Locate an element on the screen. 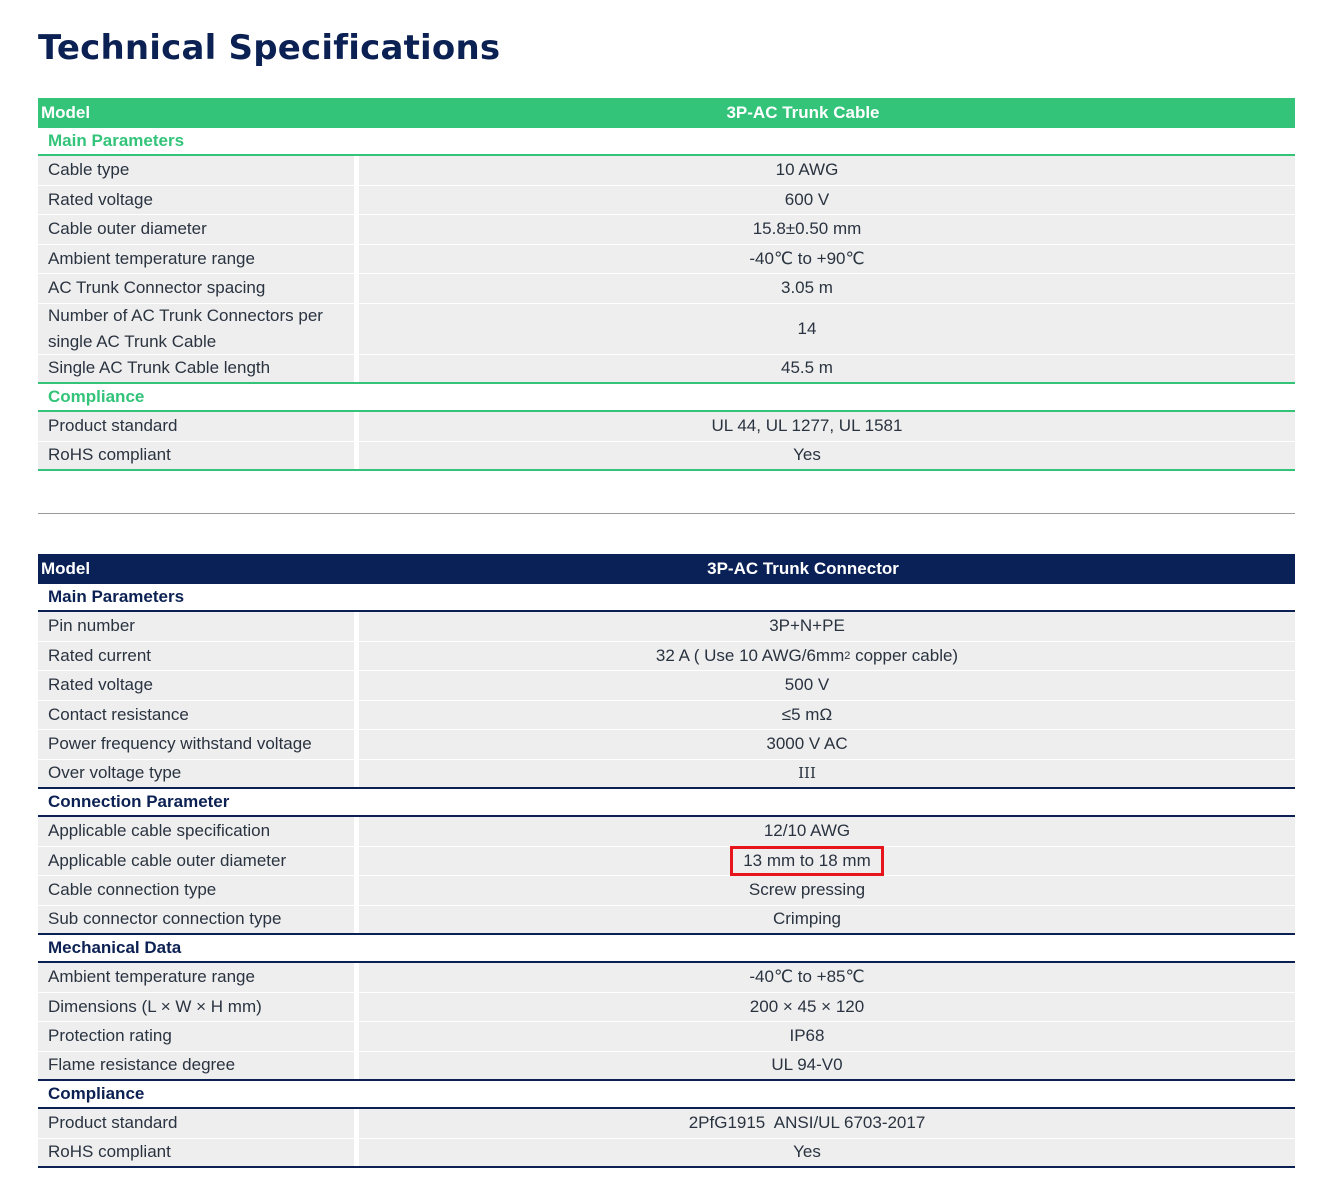  table-row: Sub connector connection type Crimping is located at coordinates (666, 920).